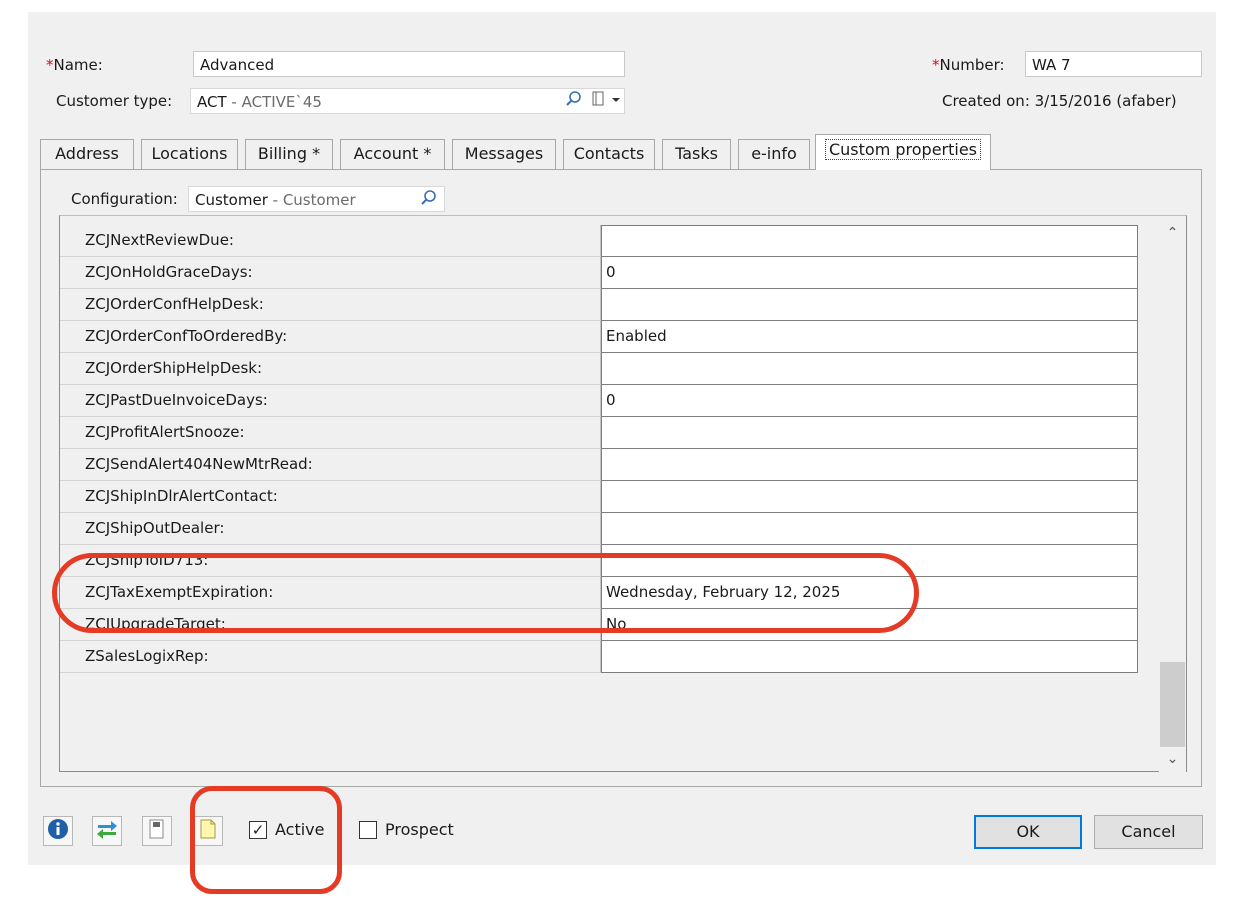  I want to click on customer-type-dropdown-icon, so click(606, 101).